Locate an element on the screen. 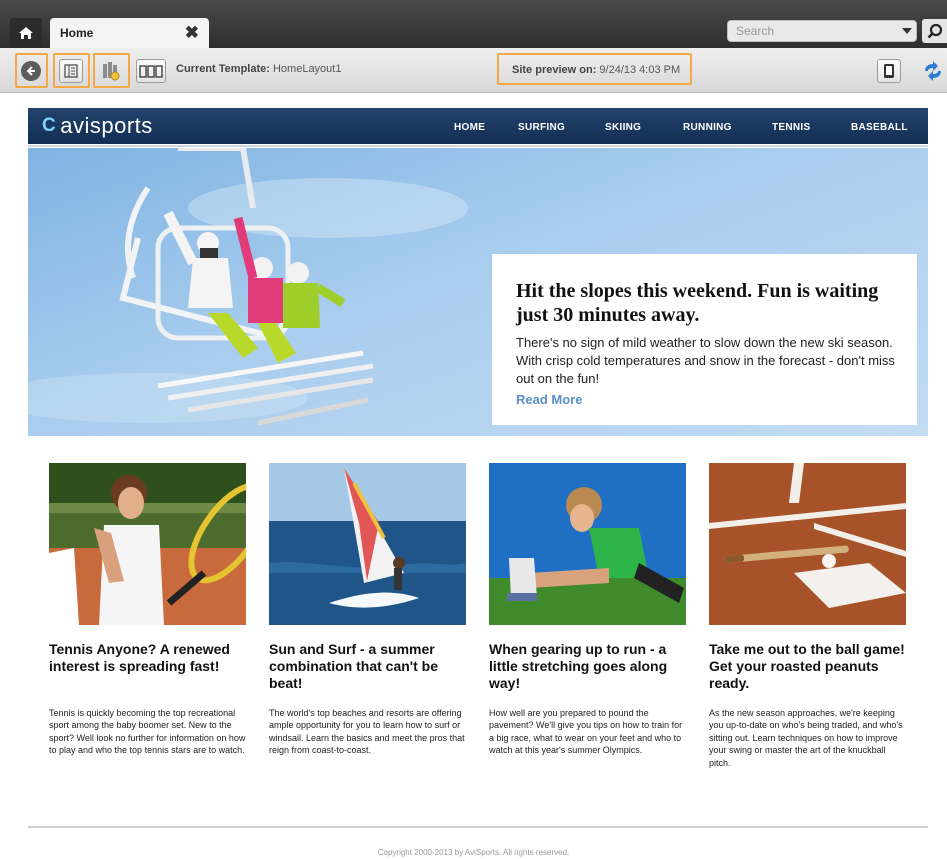  sync-button is located at coordinates (932, 71).